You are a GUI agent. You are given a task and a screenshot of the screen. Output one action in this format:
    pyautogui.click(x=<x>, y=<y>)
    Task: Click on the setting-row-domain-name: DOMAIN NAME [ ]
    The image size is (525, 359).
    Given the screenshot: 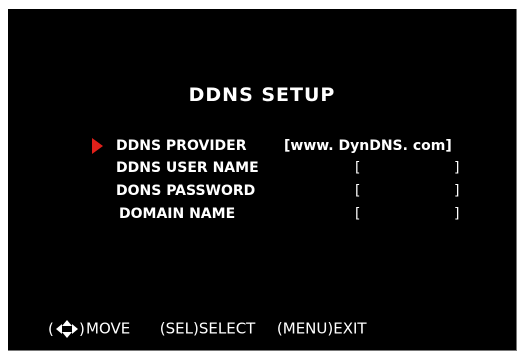 What is the action you would take?
    pyautogui.click(x=304, y=214)
    